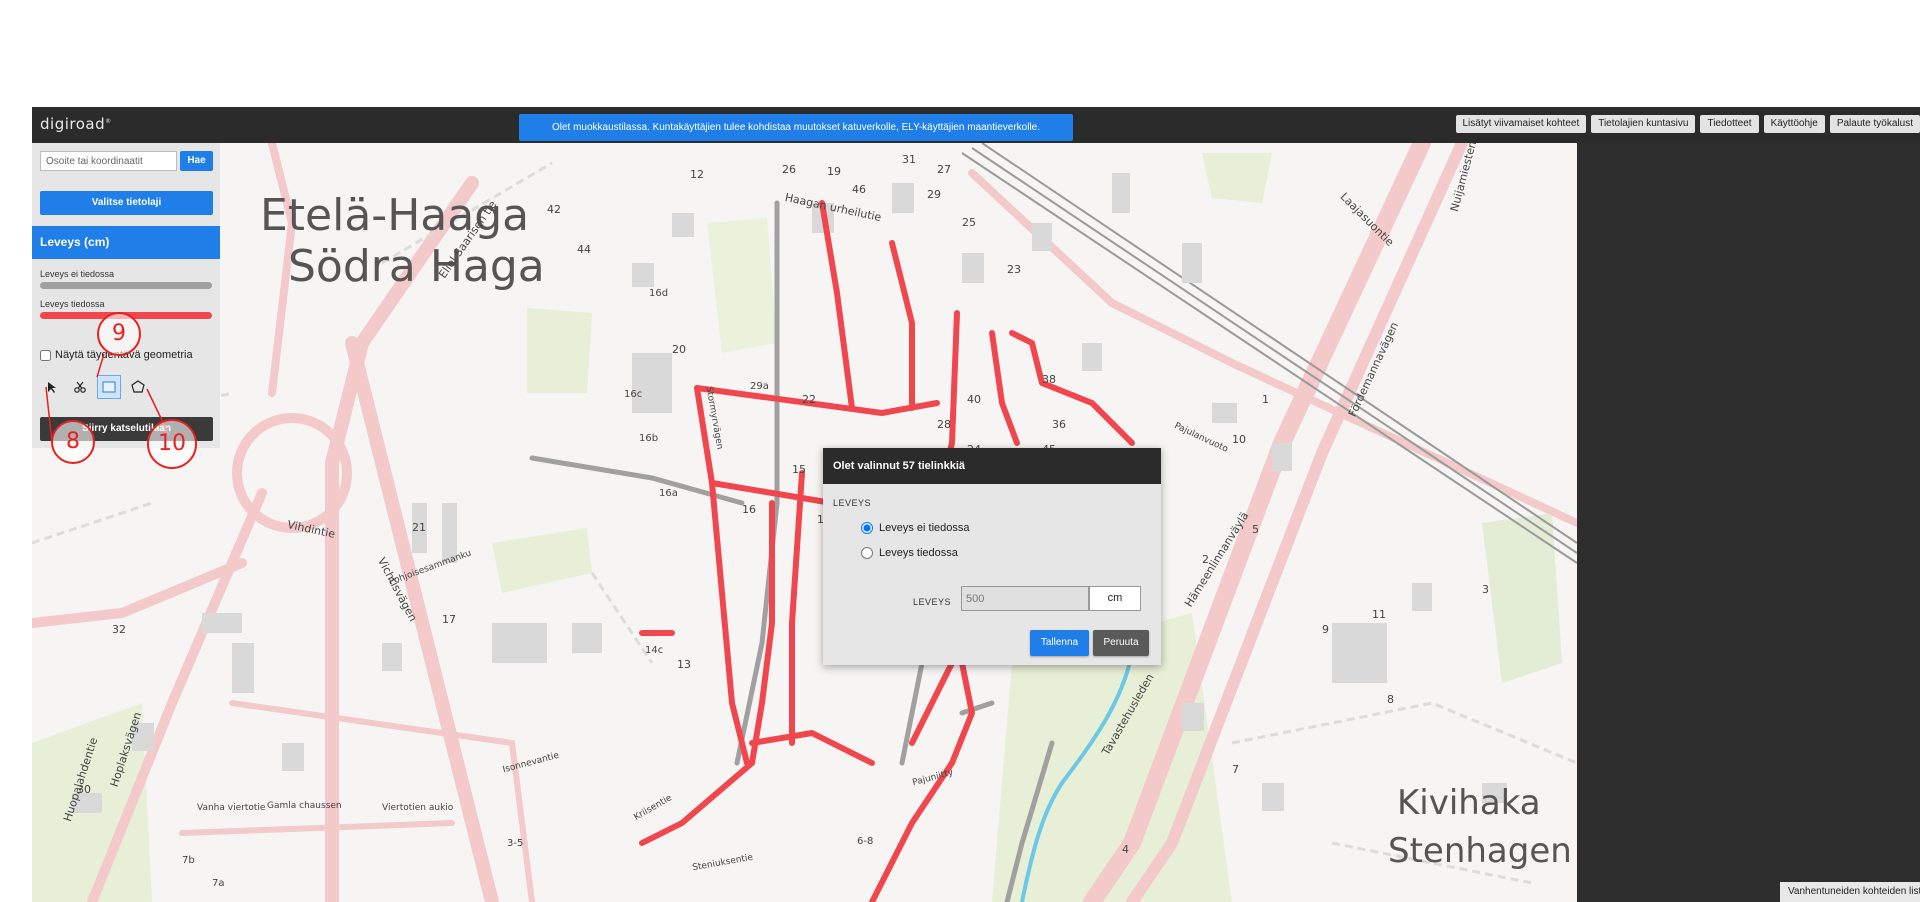  What do you see at coordinates (1025, 598) in the screenshot?
I see `width-input` at bounding box center [1025, 598].